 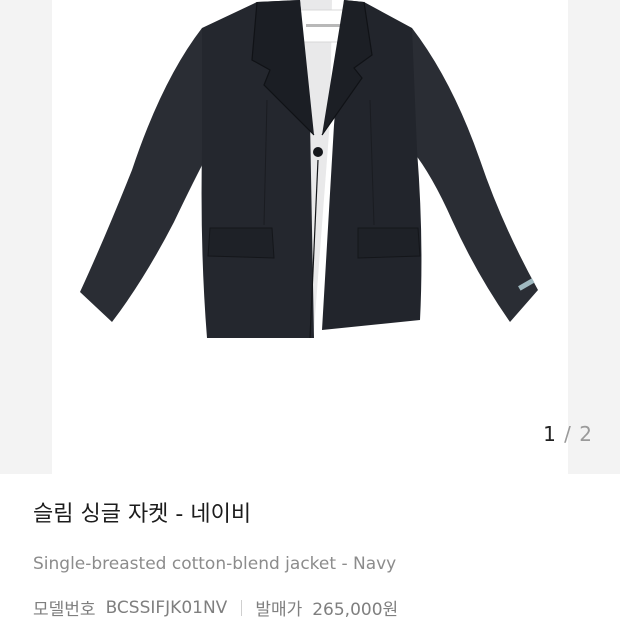 I want to click on model-number-value: BCSSIFJK01NV, so click(x=166, y=607).